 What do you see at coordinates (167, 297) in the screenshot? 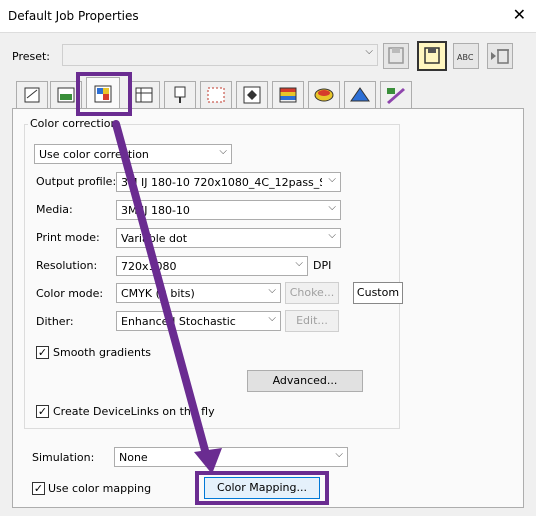
I see `annotation-arrow-icon` at bounding box center [167, 297].